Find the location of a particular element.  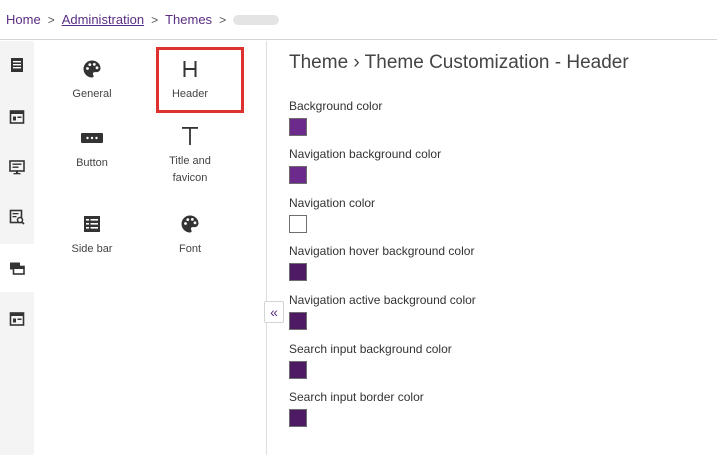

tile-label: Header is located at coordinates (190, 94).